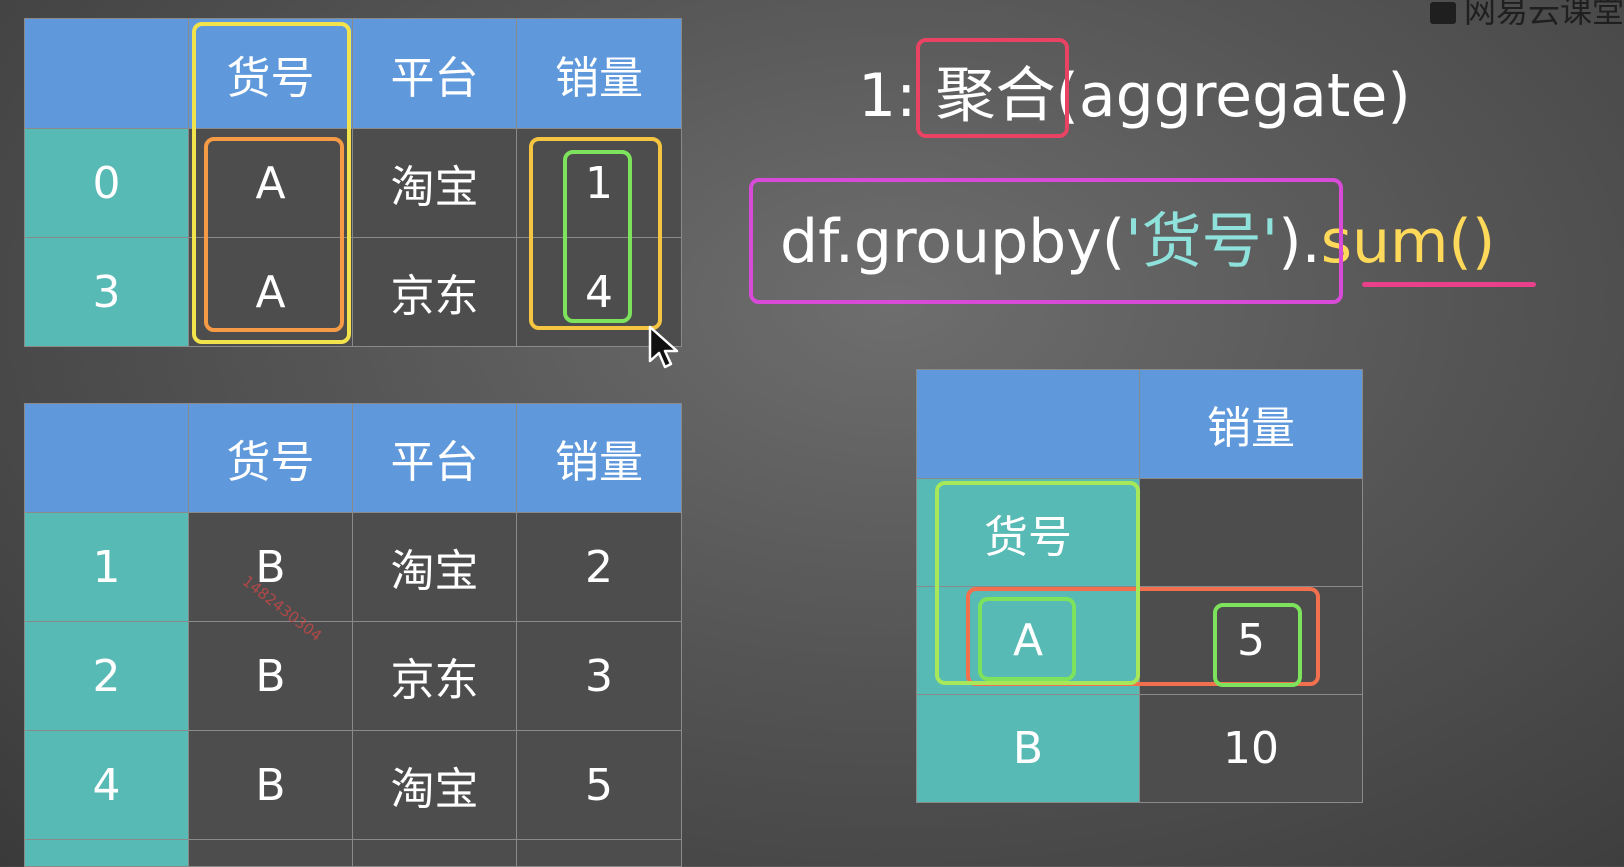  I want to click on brand-logo-icon, so click(1442, 13).